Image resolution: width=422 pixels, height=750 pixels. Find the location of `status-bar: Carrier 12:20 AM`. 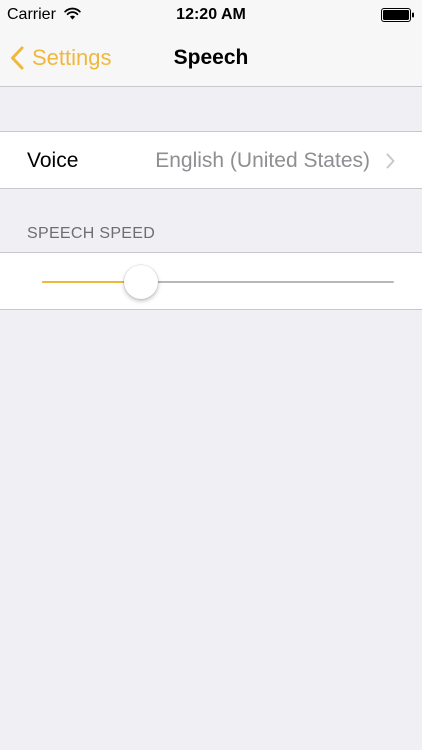

status-bar: Carrier 12:20 AM is located at coordinates (211, 15).